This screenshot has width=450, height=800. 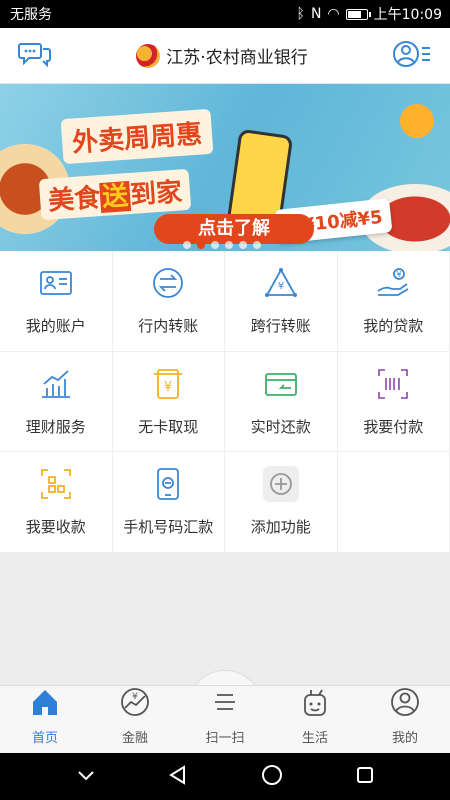 I want to click on grid-item-label: 行内转账, so click(x=168, y=326).